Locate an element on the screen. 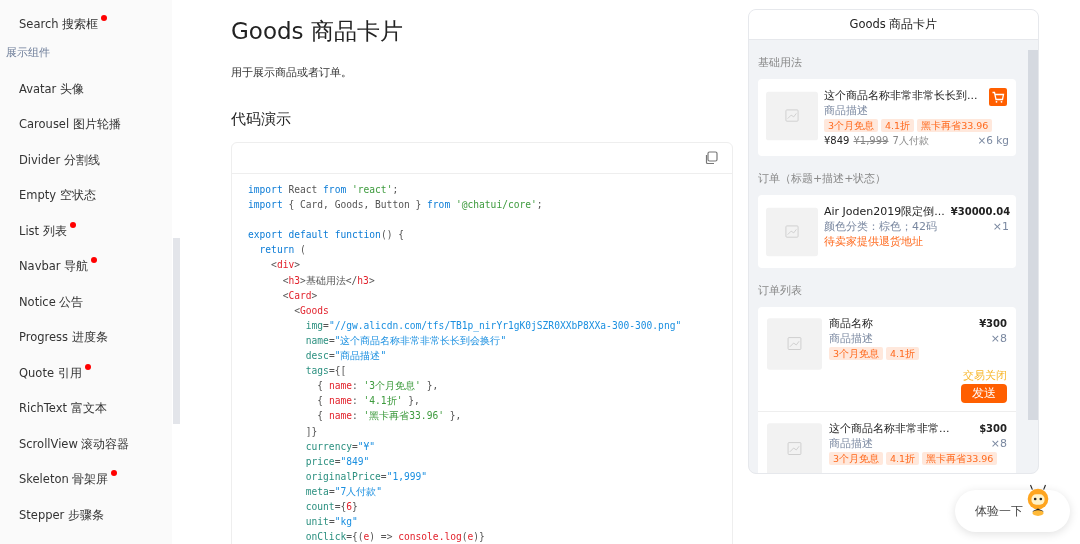 The image size is (1080, 544). code-line: unit="kg" is located at coordinates (331, 522).